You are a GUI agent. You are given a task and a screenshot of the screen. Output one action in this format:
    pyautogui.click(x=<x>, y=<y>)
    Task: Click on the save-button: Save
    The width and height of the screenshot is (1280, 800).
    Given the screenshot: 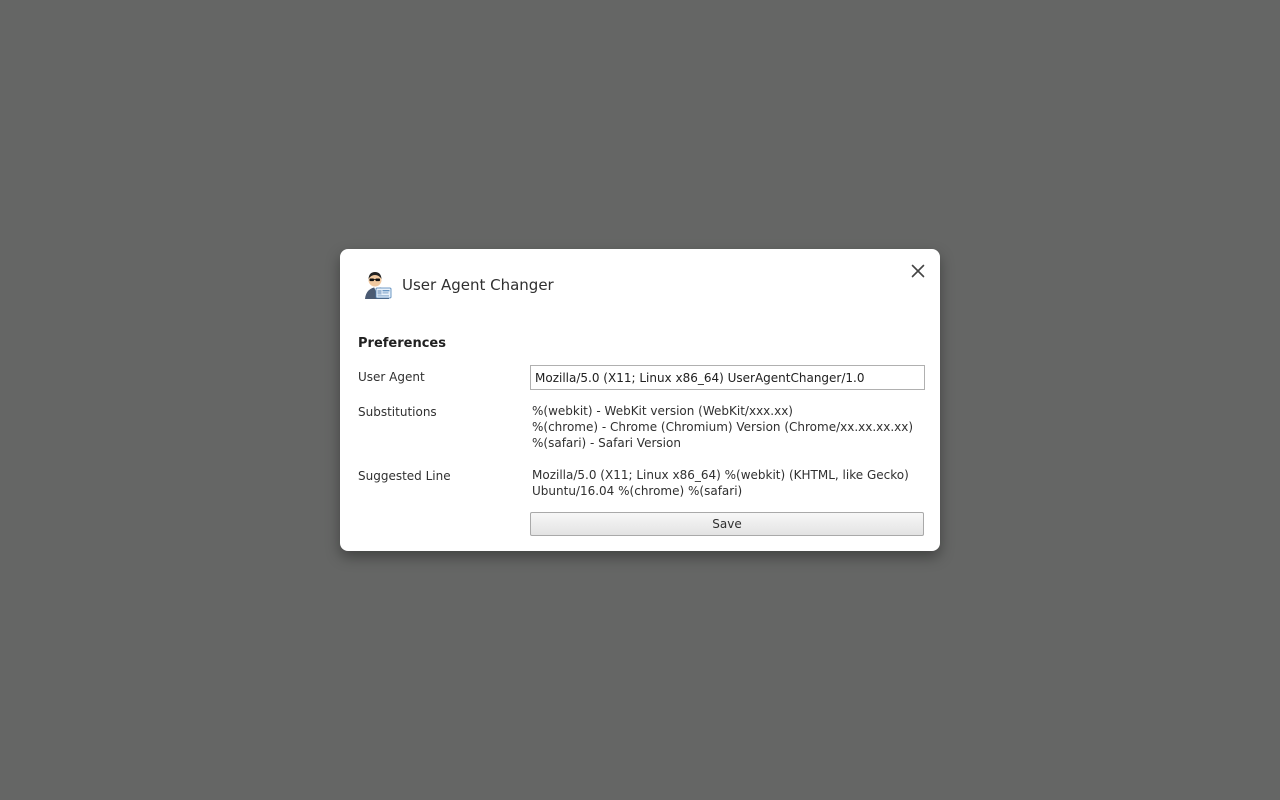 What is the action you would take?
    pyautogui.click(x=727, y=524)
    